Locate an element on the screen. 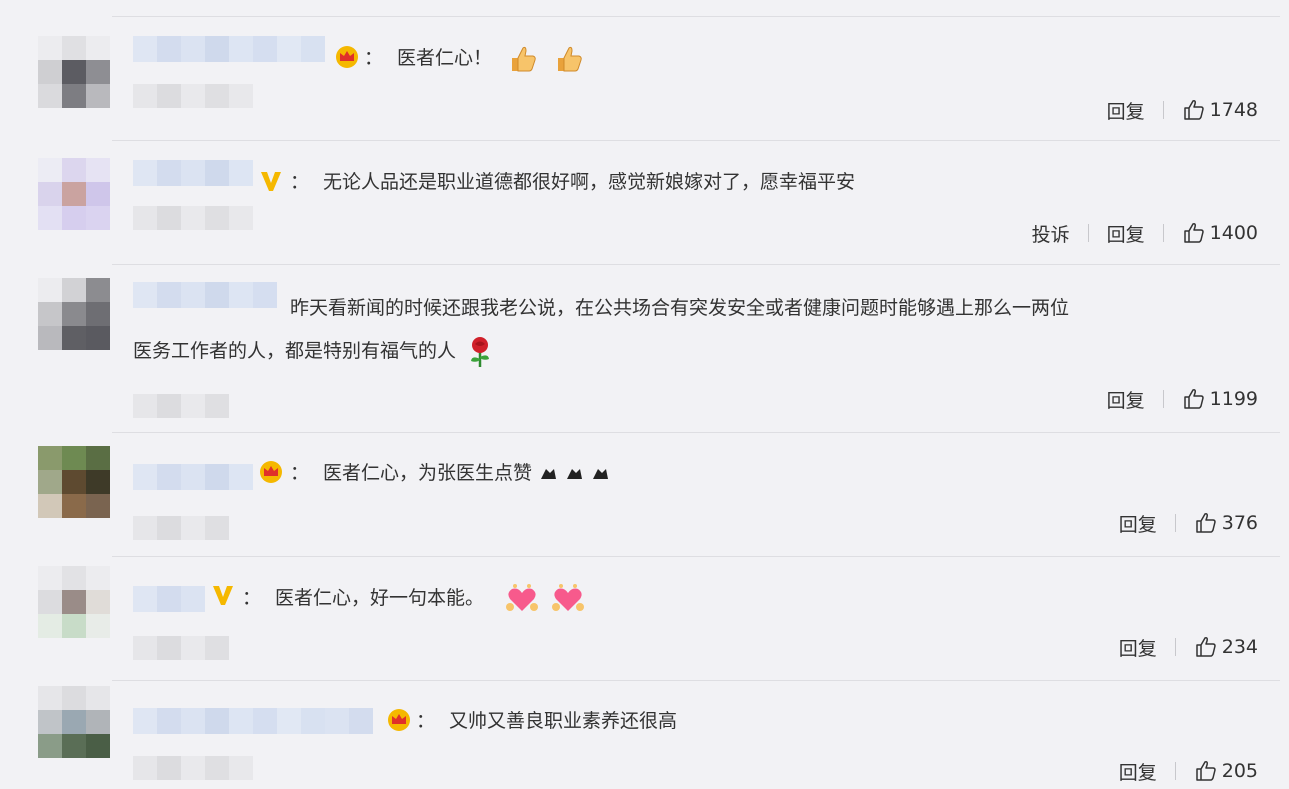 This screenshot has width=1289, height=789. like-button: 205 is located at coordinates (1226, 771).